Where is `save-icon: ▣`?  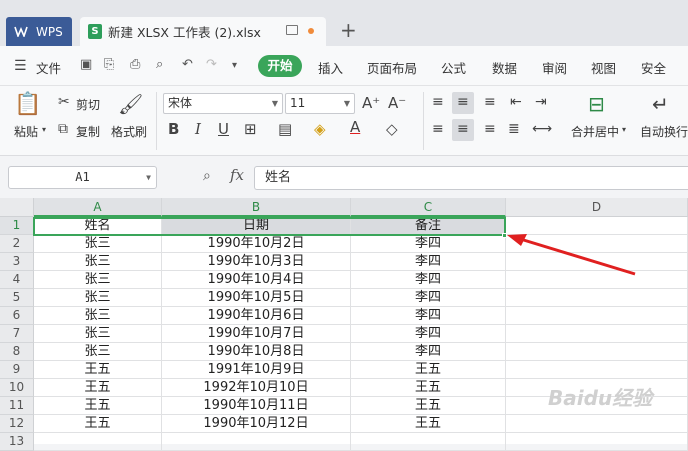 save-icon: ▣ is located at coordinates (86, 64).